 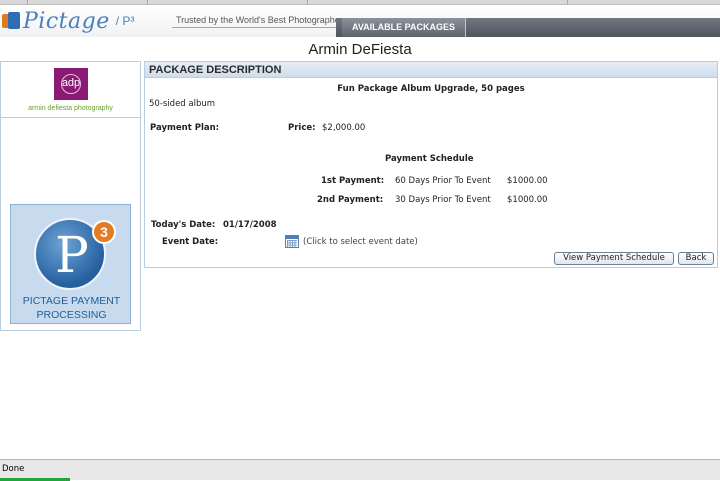 I want to click on p3-caption-line2: PROCESSING, so click(x=71, y=315).